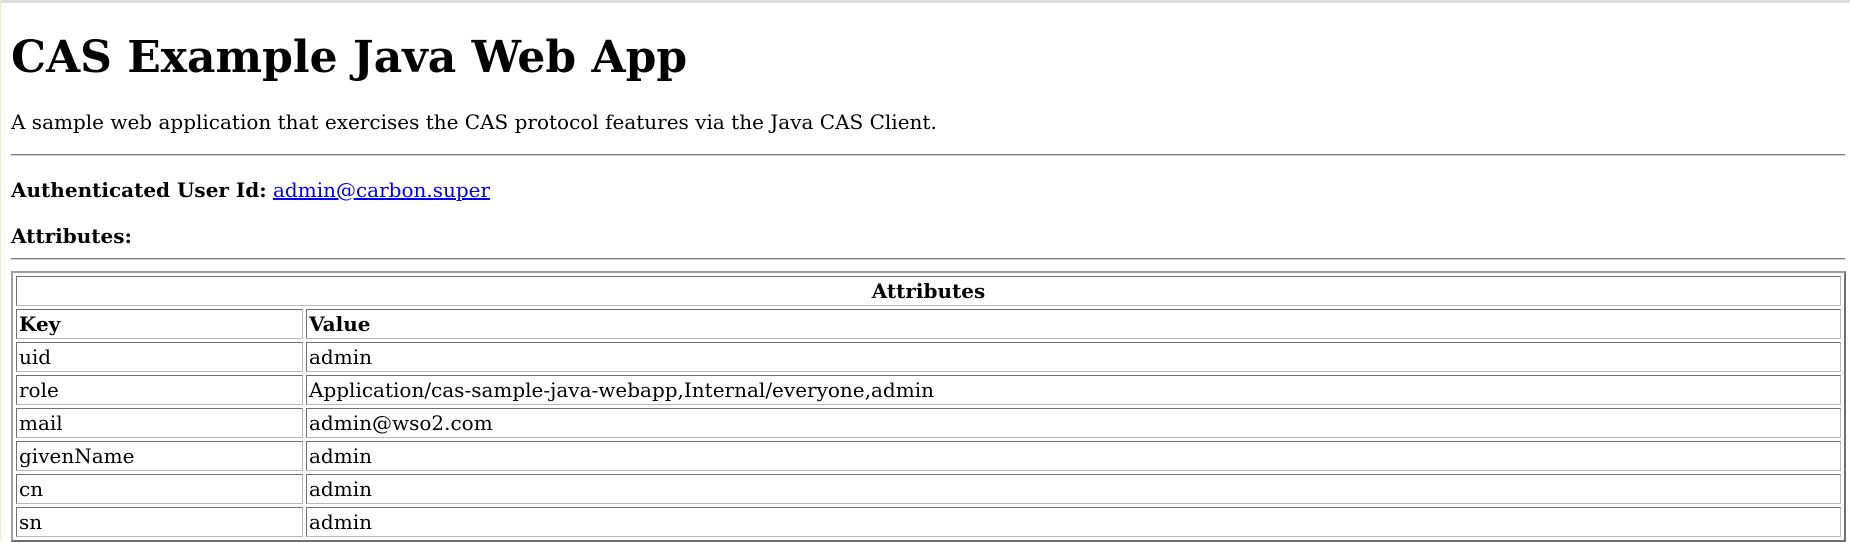  I want to click on table-row: uid admin, so click(928, 357).